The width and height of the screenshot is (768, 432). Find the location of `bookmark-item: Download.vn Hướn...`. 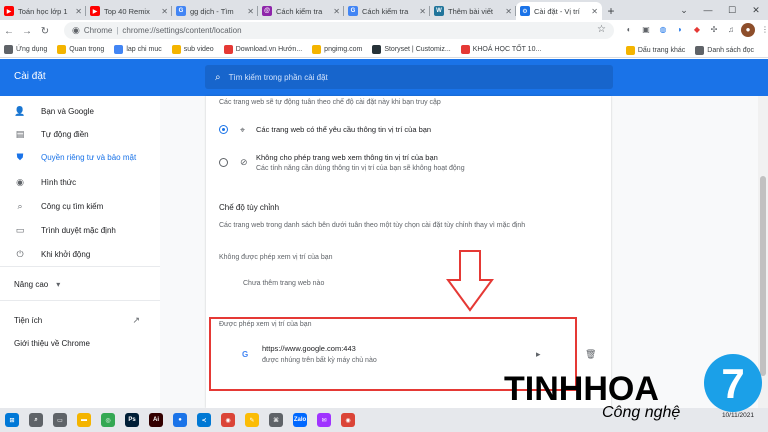

bookmark-item: Download.vn Hướn... is located at coordinates (262, 49).